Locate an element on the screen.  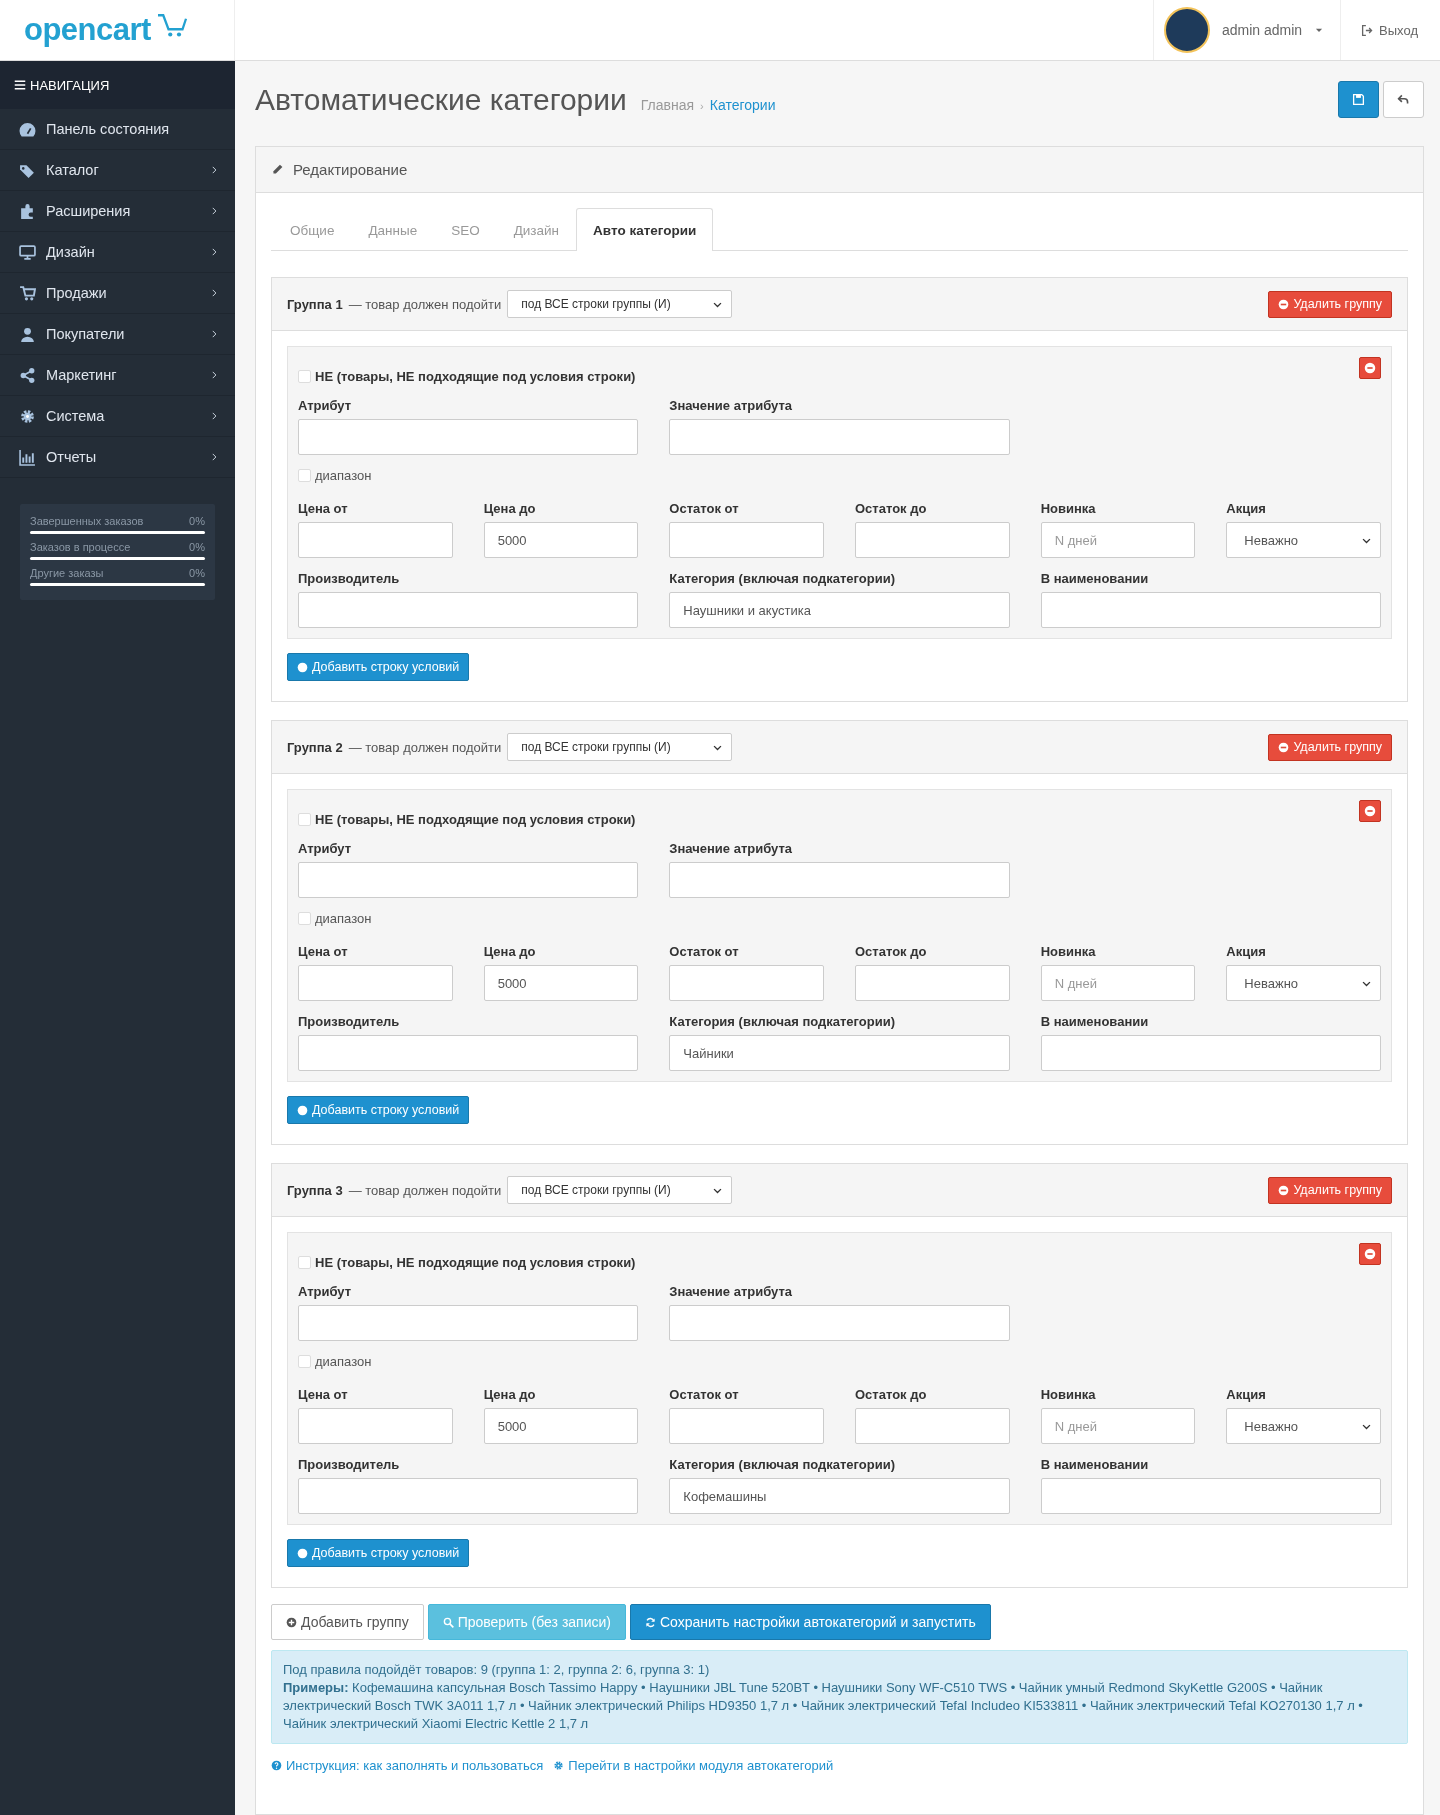
bar-chart-icon is located at coordinates (27, 457).